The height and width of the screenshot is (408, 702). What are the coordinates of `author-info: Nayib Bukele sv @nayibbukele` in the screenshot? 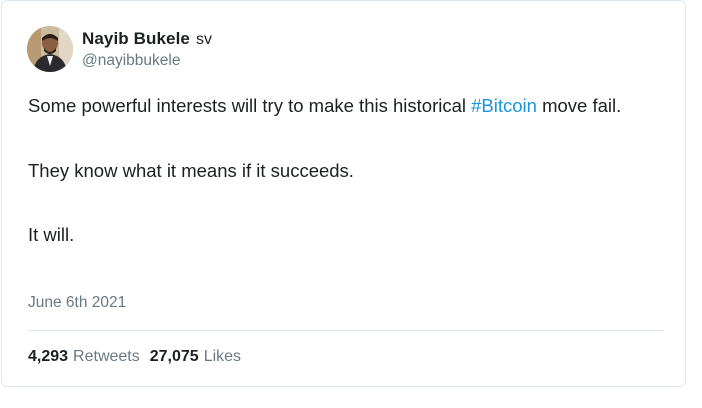 It's located at (147, 49).